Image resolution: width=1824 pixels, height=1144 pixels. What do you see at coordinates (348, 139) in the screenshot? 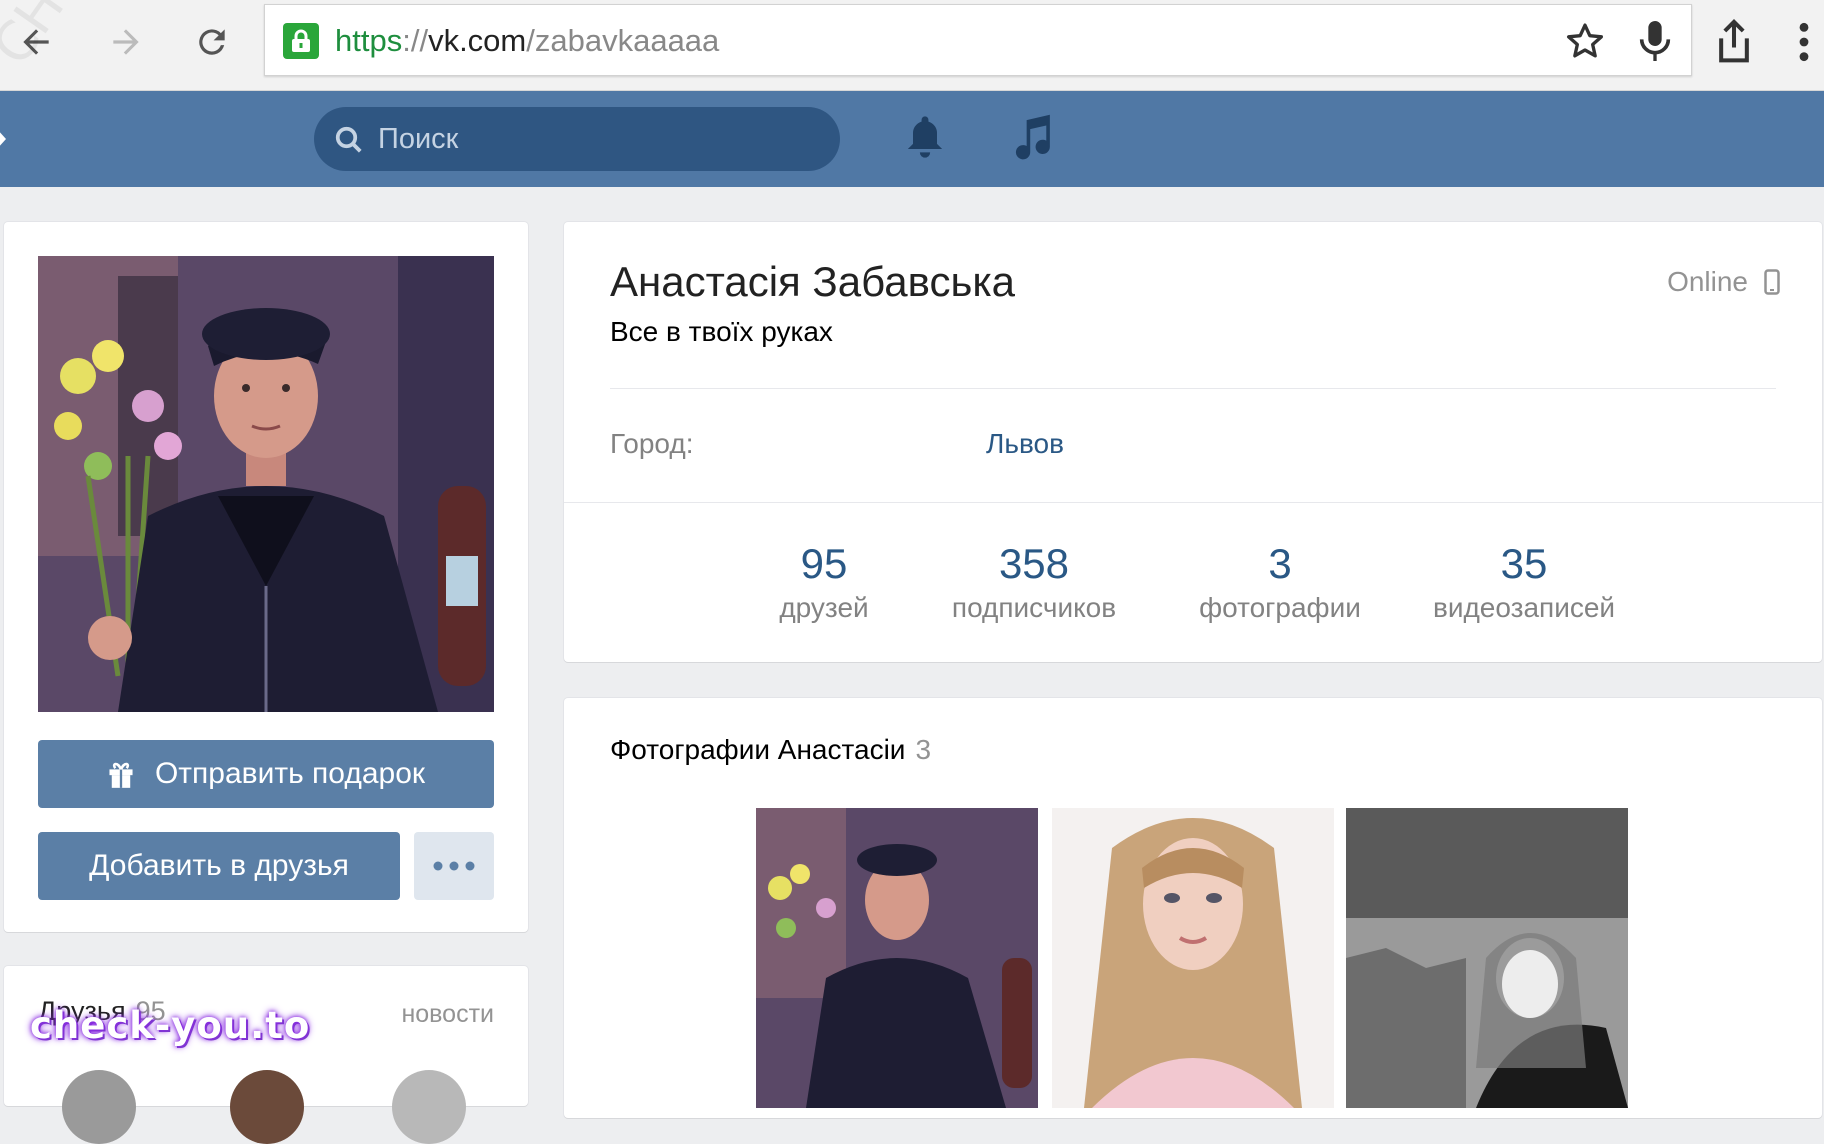
I see `search-icon` at bounding box center [348, 139].